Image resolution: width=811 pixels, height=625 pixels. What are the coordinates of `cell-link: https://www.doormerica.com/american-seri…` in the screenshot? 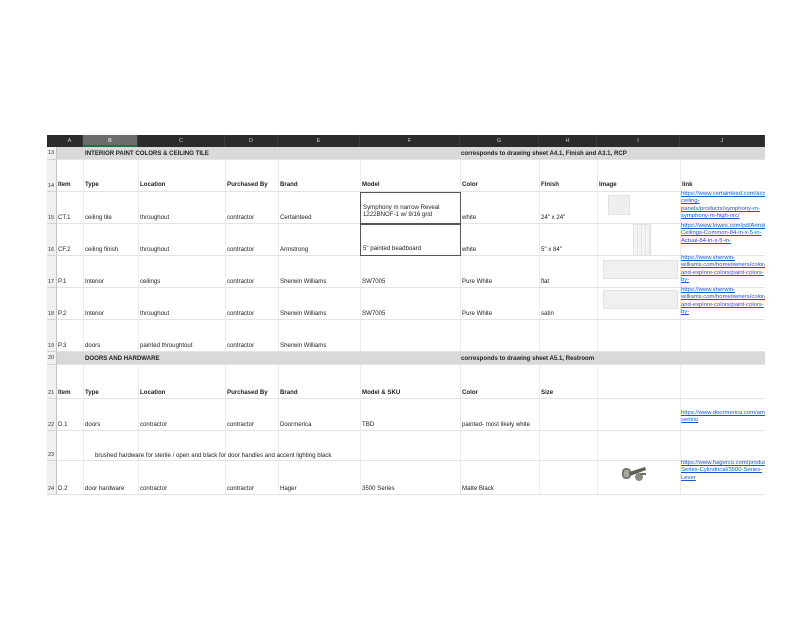 It's located at (723, 420).